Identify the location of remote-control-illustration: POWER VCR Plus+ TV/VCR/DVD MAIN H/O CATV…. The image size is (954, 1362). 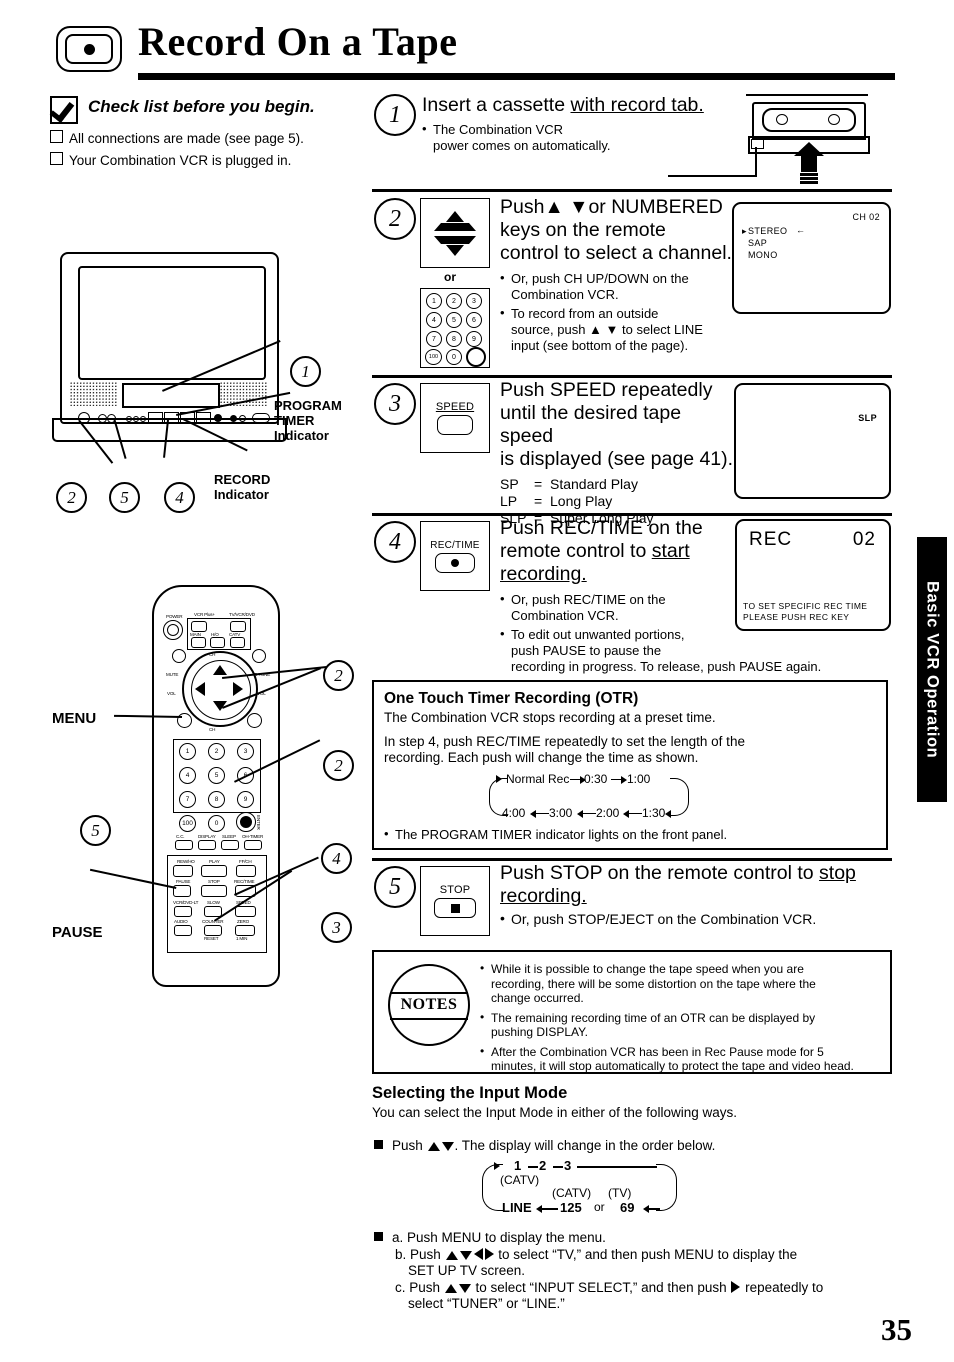
(203, 786).